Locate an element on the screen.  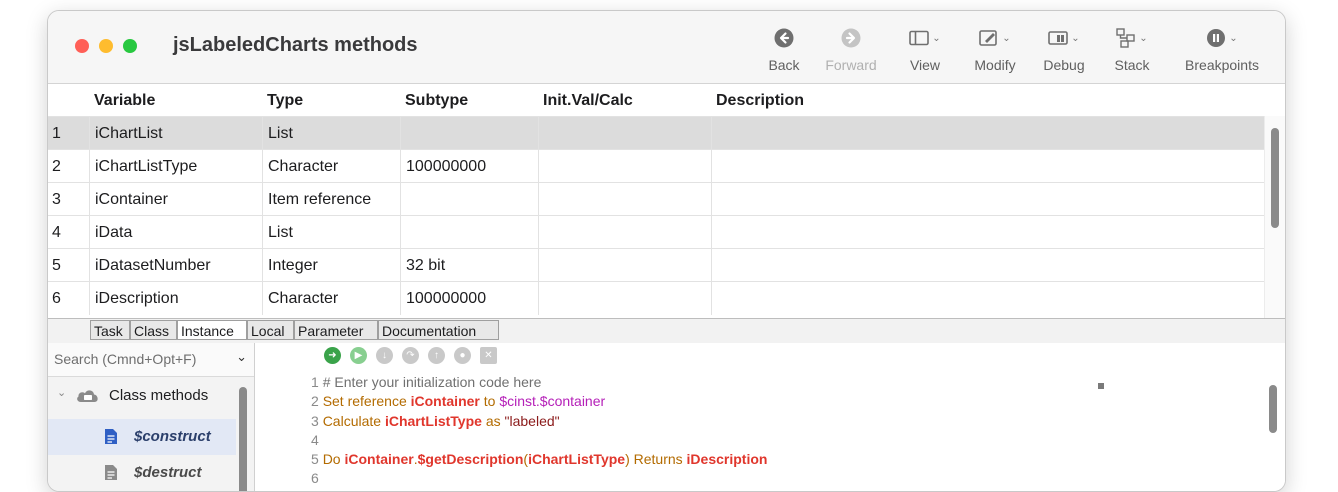
code-line-6: 6 is located at coordinates (539, 478).